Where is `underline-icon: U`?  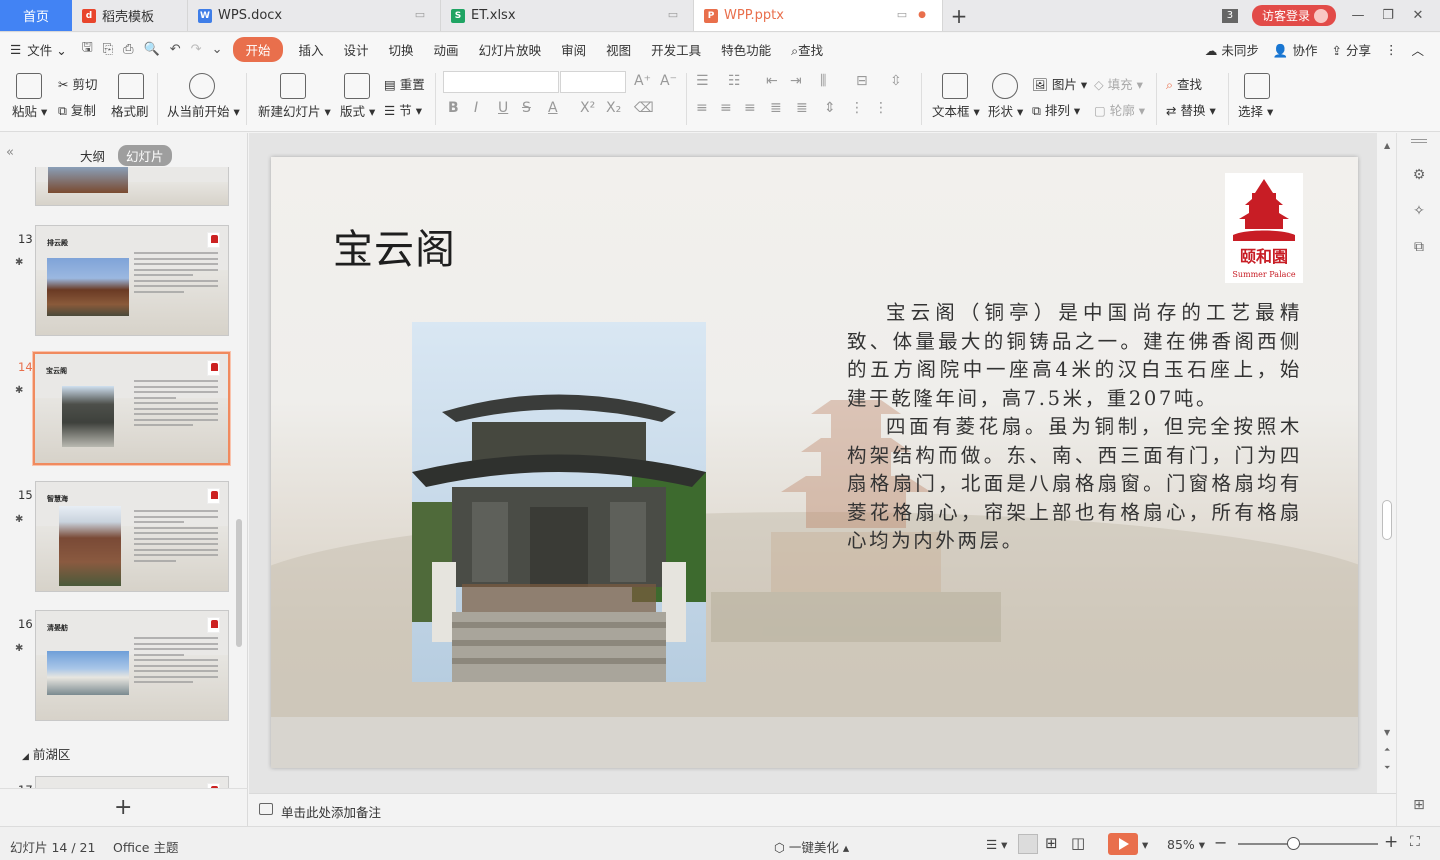
underline-icon: U is located at coordinates (503, 108).